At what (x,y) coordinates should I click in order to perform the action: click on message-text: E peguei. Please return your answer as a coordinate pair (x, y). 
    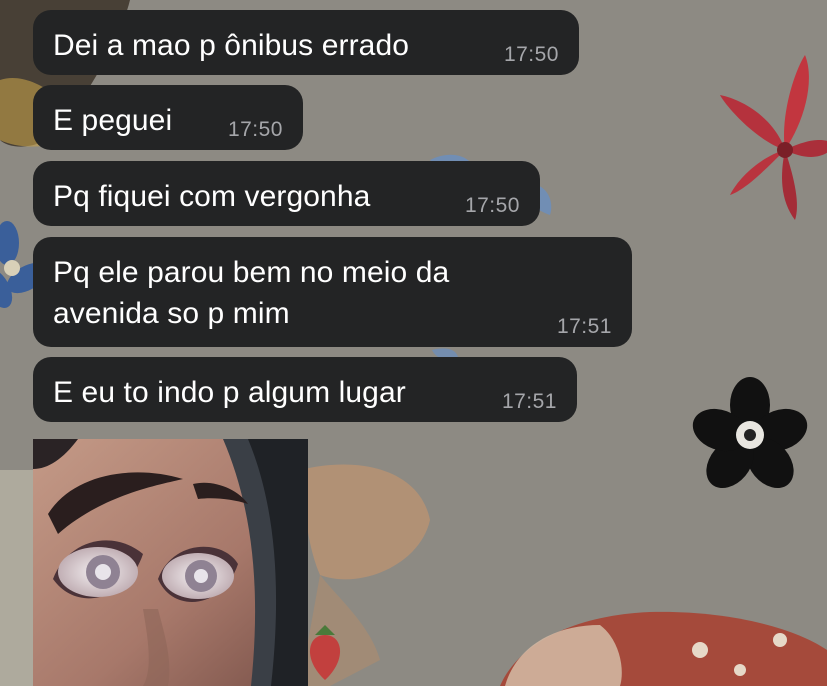
    Looking at the image, I should click on (113, 120).